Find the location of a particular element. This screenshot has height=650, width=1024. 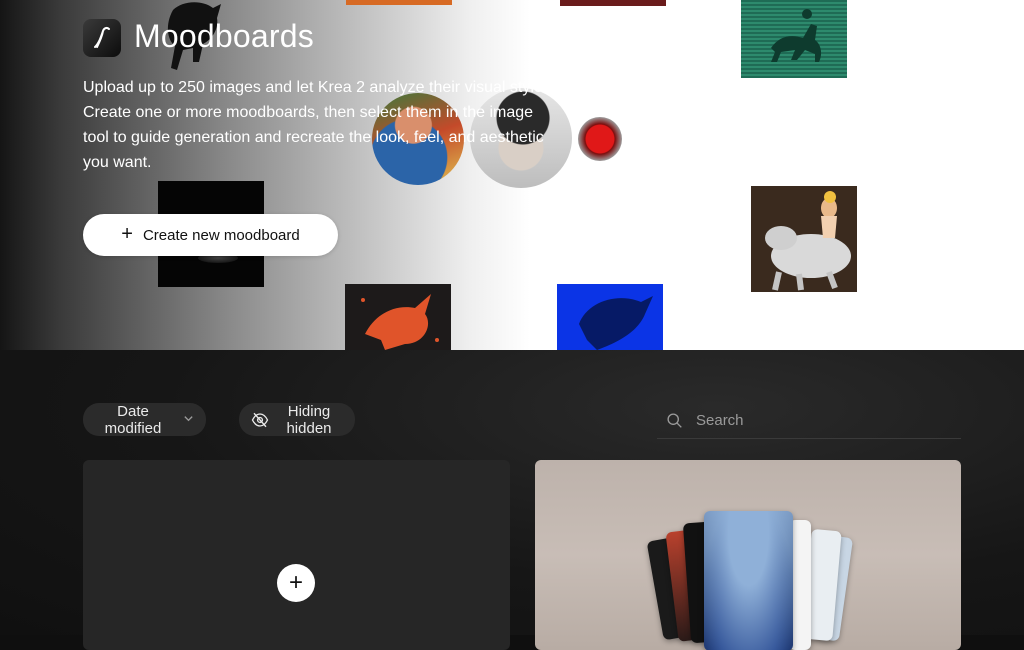

eye-off-icon is located at coordinates (260, 420).